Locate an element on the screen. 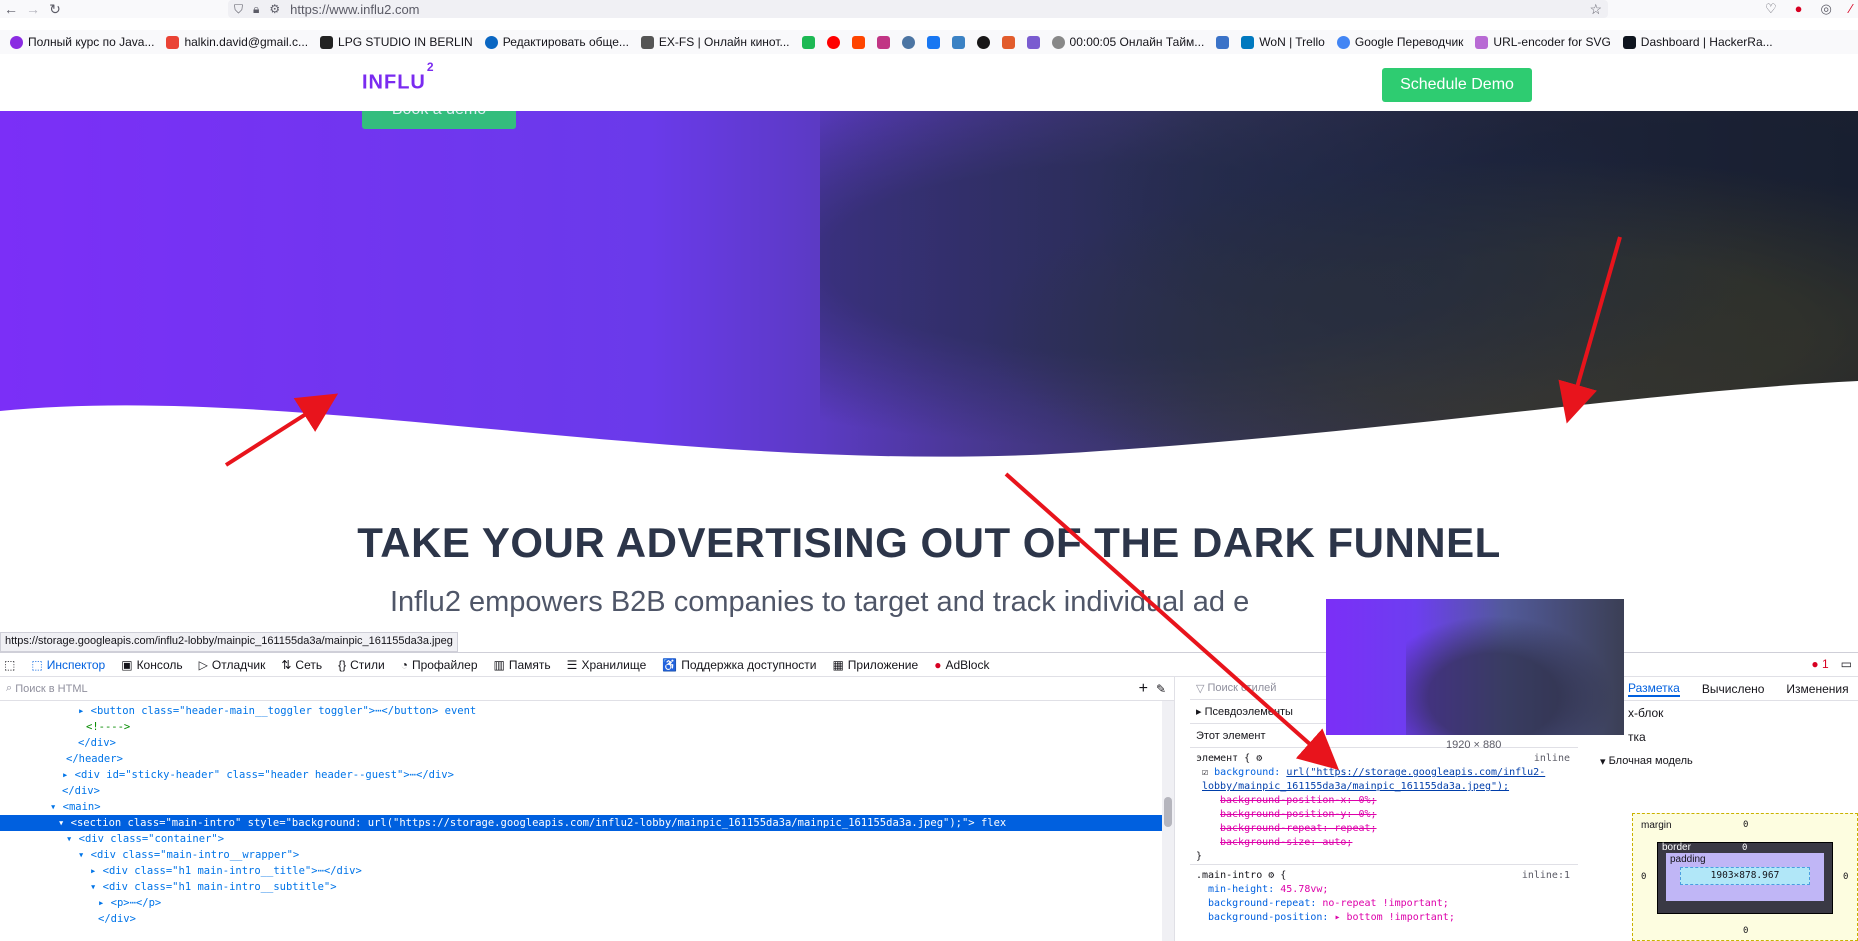 Image resolution: width=1858 pixels, height=941 pixels. bookmark-item: URL-encoder for SVG is located at coordinates (1543, 42).